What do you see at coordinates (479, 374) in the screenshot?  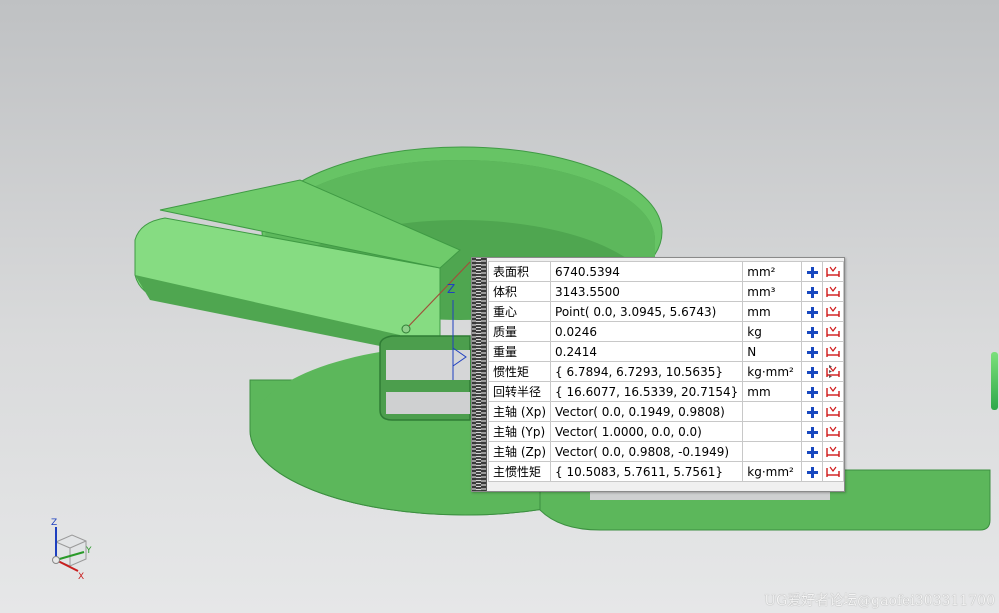 I see `panel-drag-handle` at bounding box center [479, 374].